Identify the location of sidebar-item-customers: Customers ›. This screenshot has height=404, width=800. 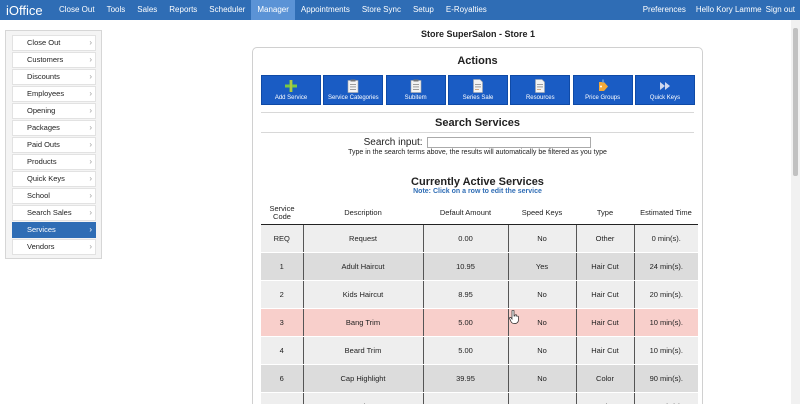
(54, 60).